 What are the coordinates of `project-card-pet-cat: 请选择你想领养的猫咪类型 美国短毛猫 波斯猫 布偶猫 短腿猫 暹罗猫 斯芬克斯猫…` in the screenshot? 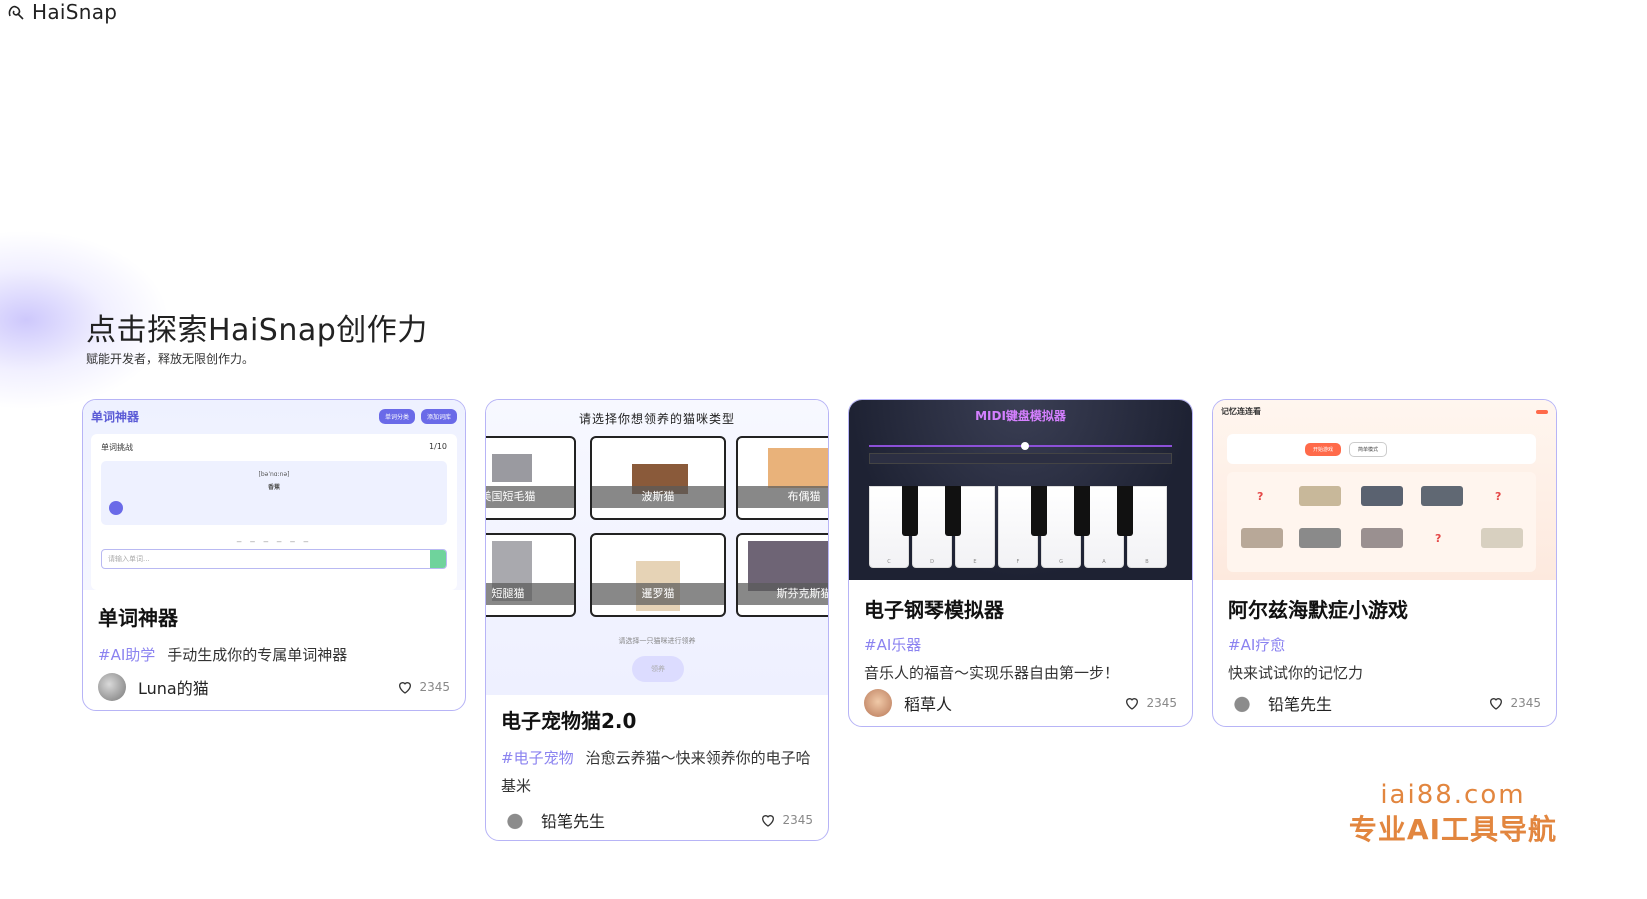 It's located at (657, 620).